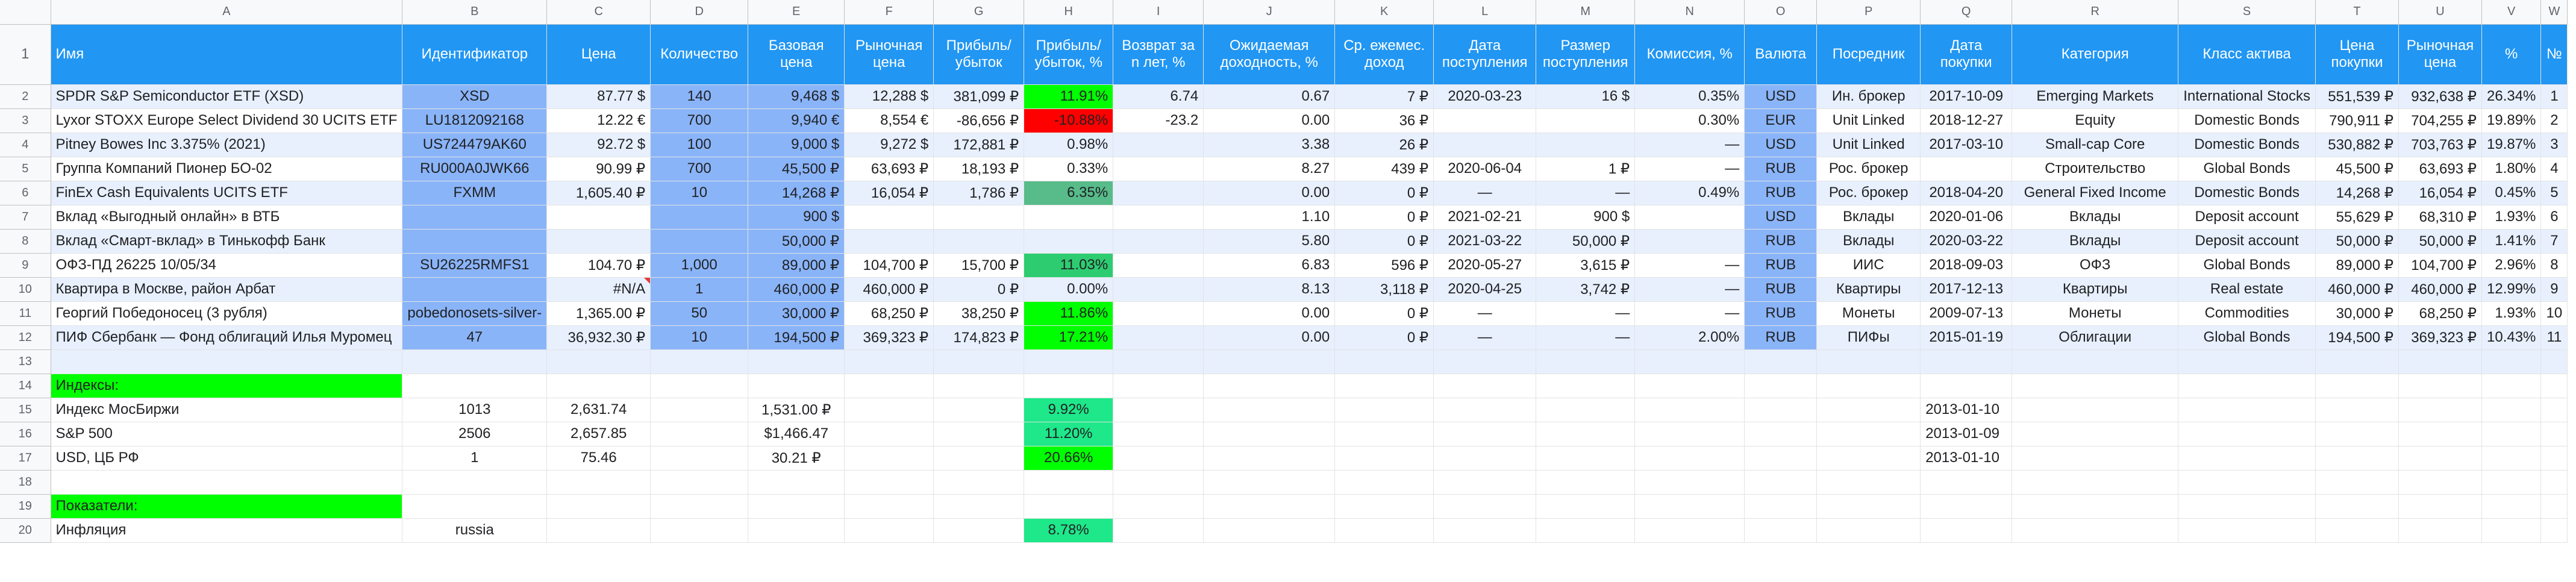 The width and height of the screenshot is (2576, 582). What do you see at coordinates (2247, 265) in the screenshot?
I see `cell-s: Global Bonds` at bounding box center [2247, 265].